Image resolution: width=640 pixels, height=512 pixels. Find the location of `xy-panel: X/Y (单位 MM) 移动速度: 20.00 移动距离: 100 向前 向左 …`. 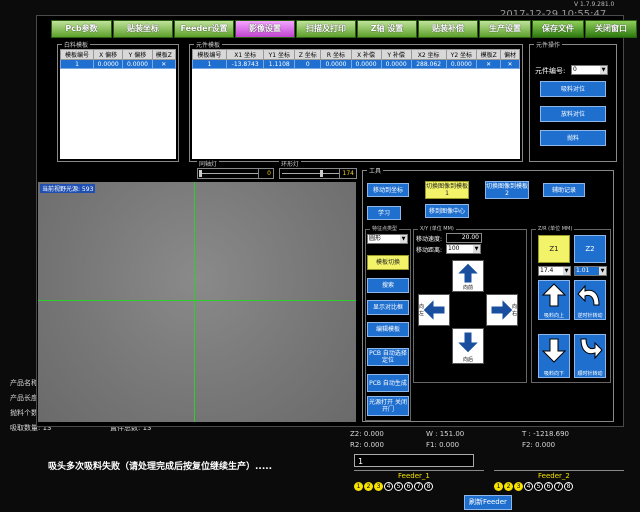

xy-panel: X/Y (单位 MM) 移动速度: 20.00 移动距离: 100 向前 向左 … is located at coordinates (470, 304).